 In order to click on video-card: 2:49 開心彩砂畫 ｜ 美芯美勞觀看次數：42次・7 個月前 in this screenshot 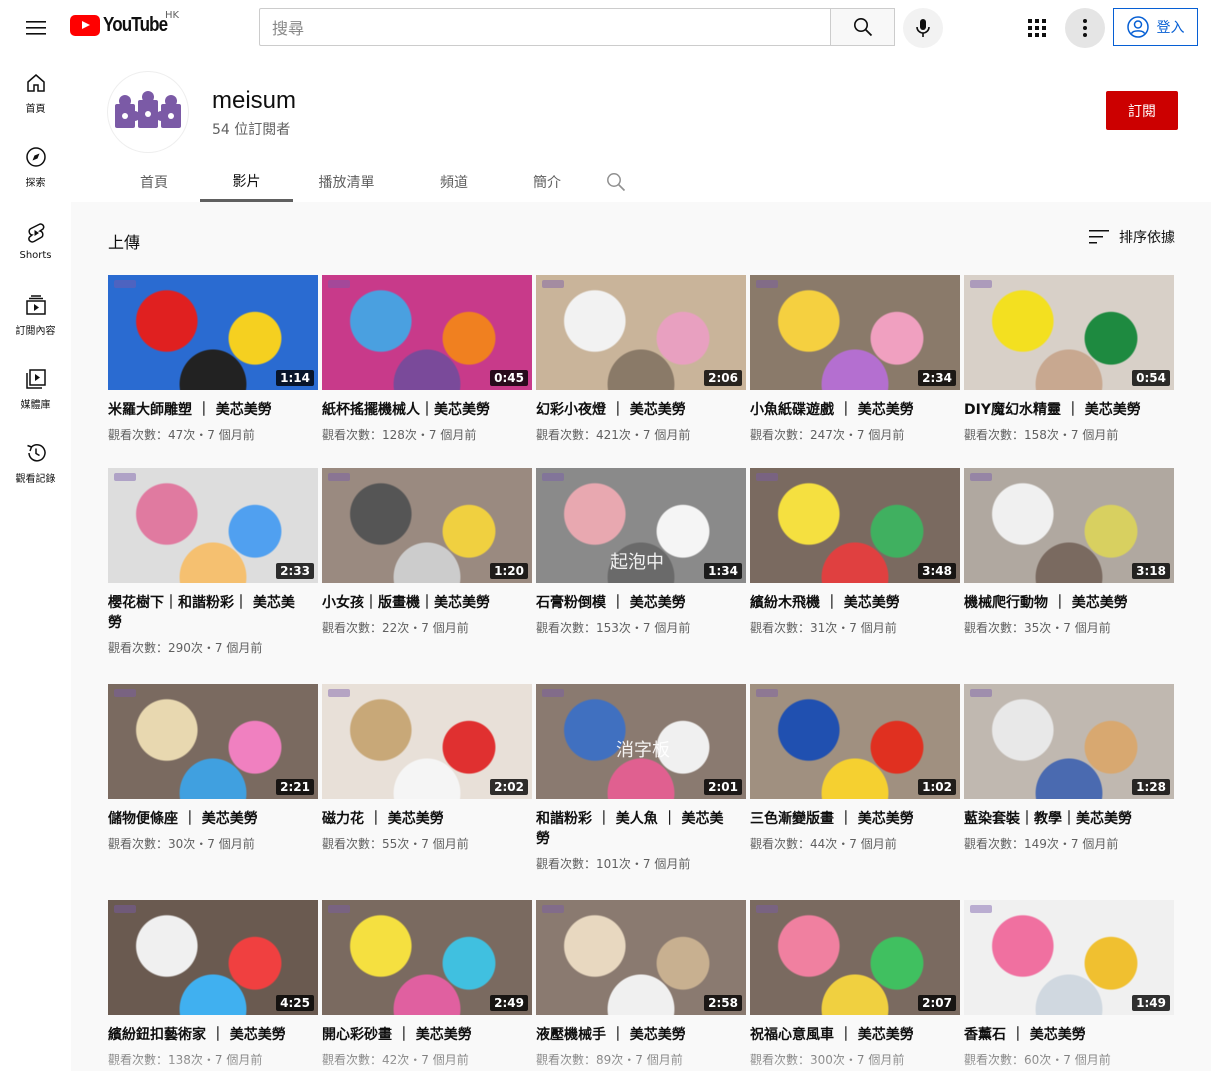, I will do `click(427, 984)`.